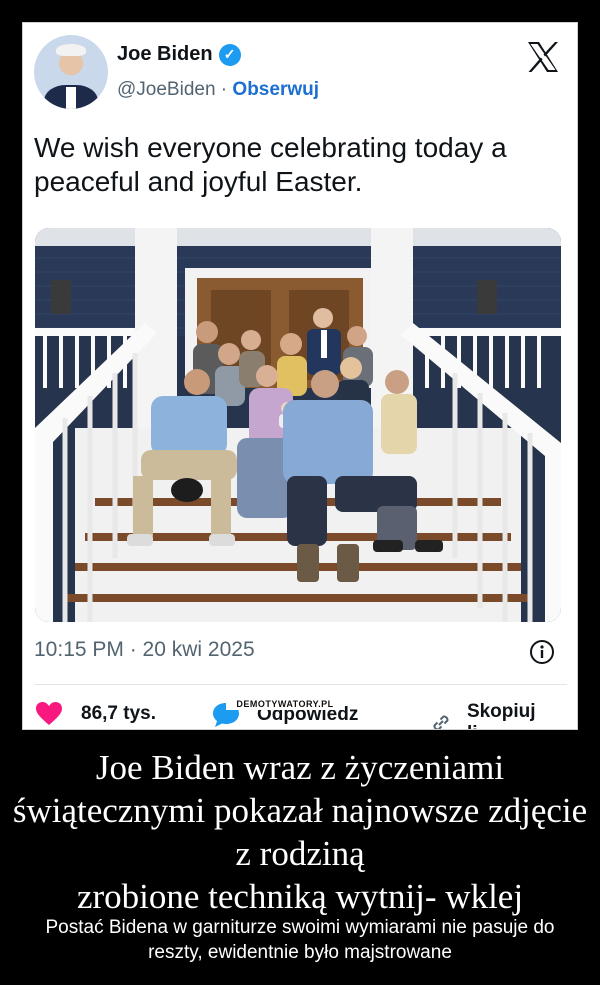  Describe the element at coordinates (285, 704) in the screenshot. I see `watermark: DEMOTYWATORY.PL` at that location.